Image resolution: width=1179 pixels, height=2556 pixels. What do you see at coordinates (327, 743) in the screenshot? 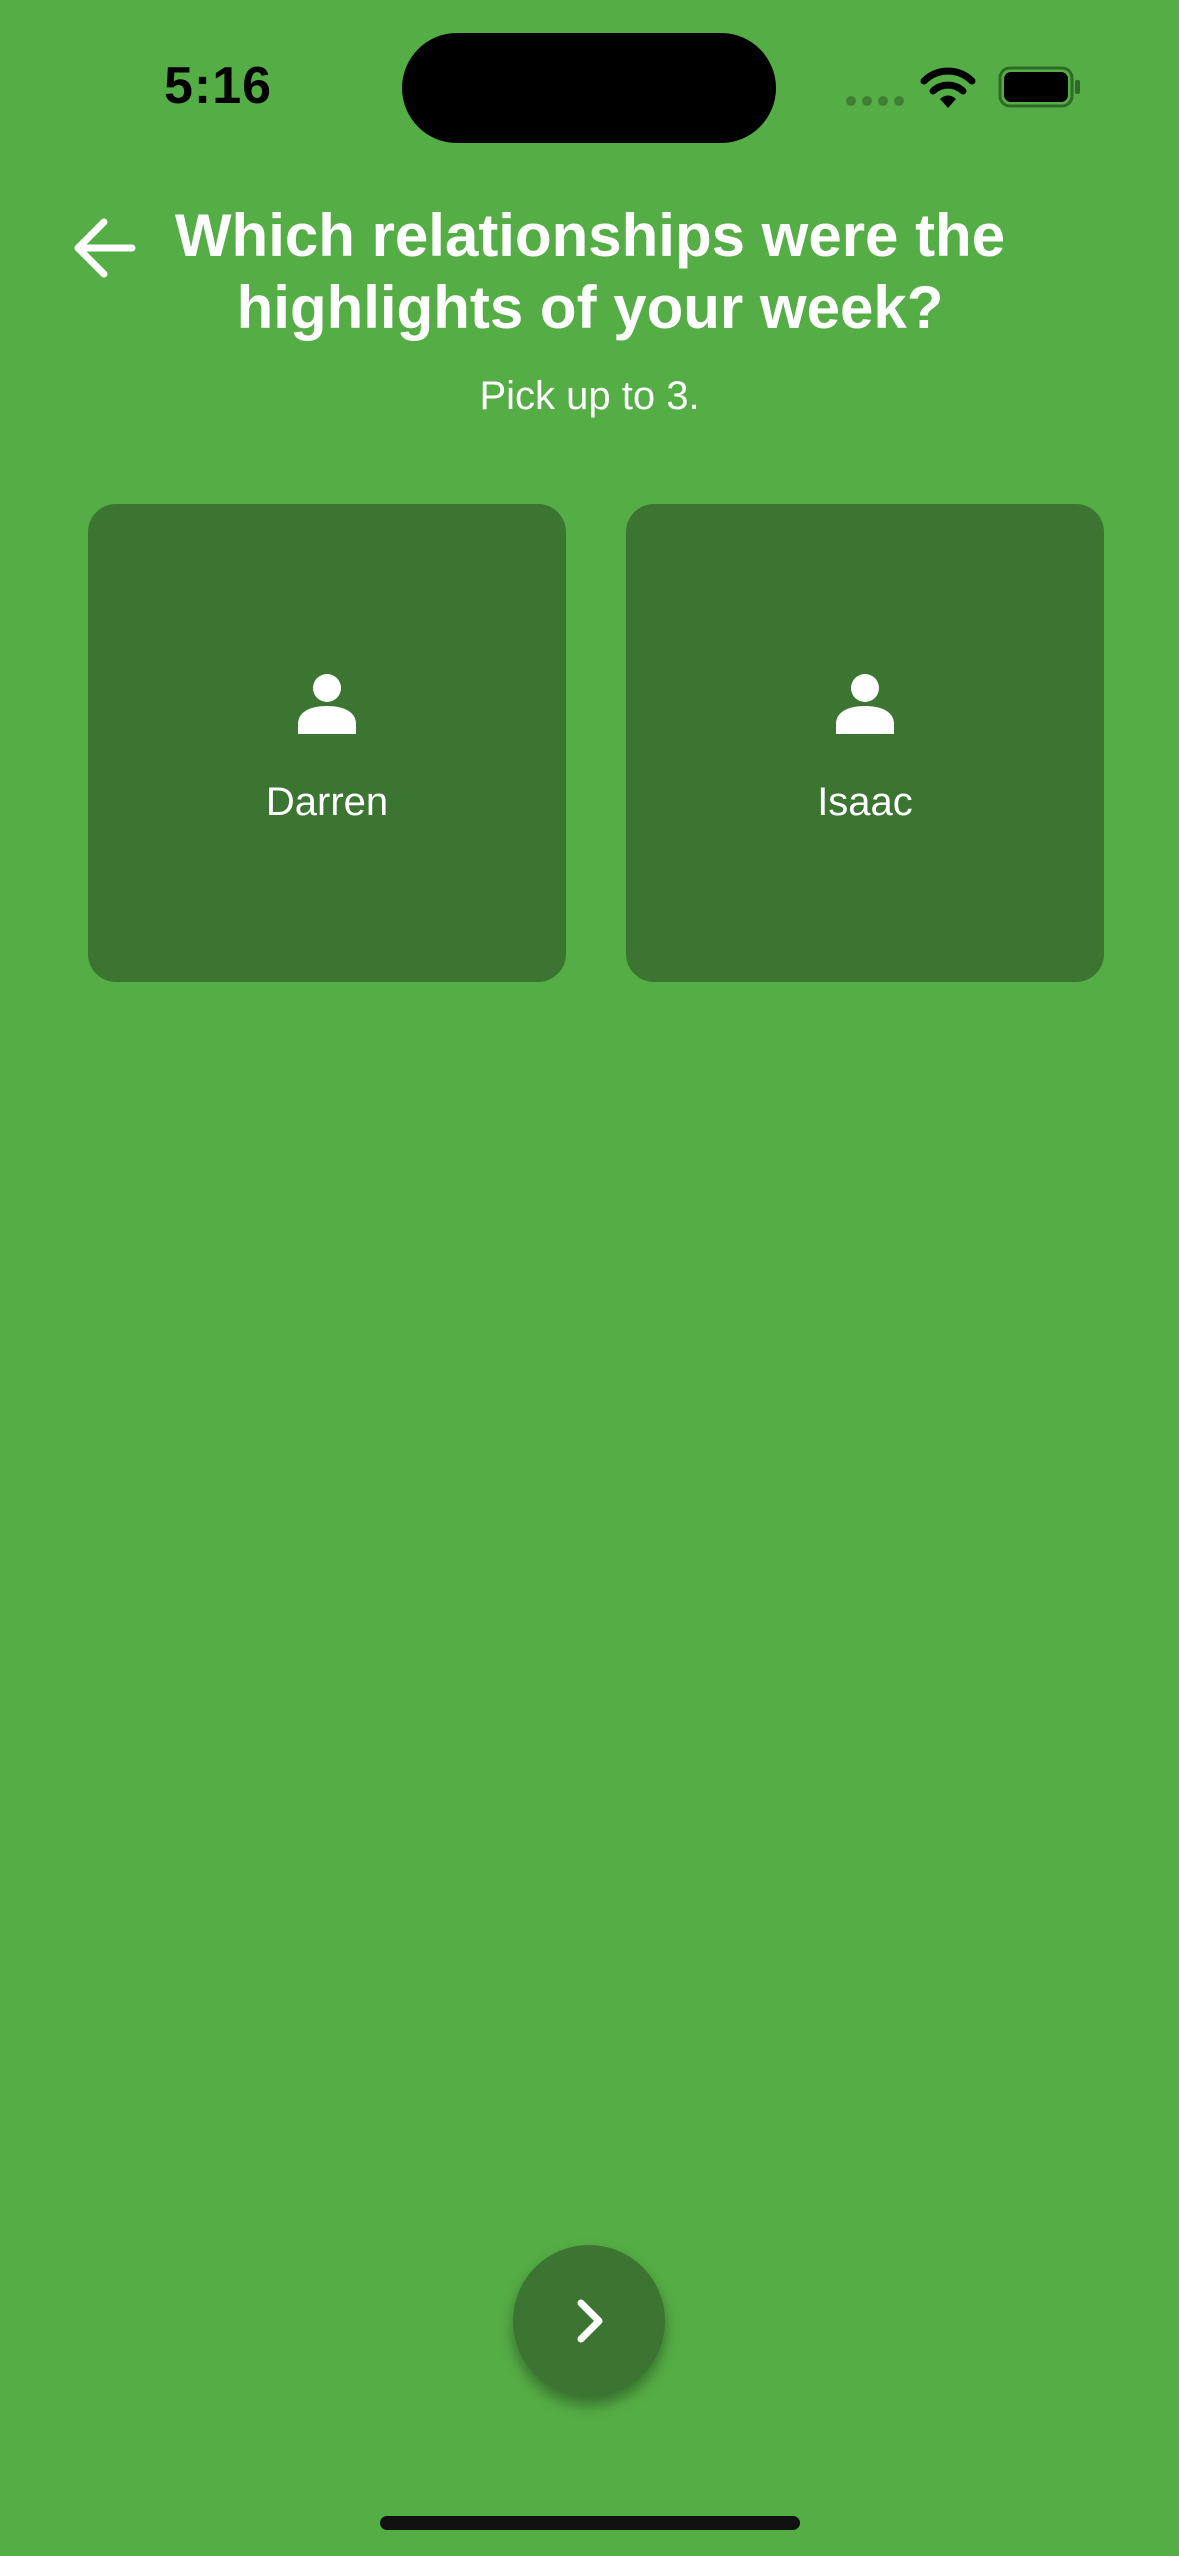
I see `relationship-card-darren: Darren` at bounding box center [327, 743].